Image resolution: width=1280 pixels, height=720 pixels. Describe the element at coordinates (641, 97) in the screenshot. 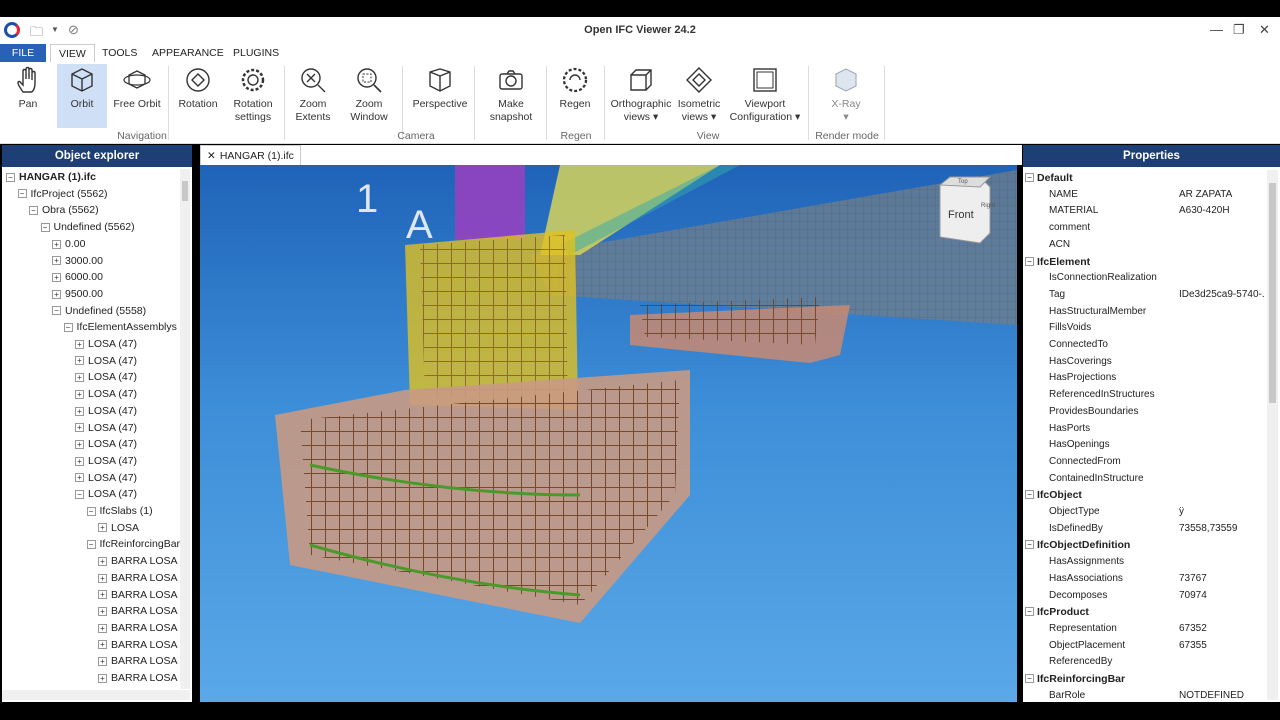

I see `orthographic-views-button: Orthographic views ▾` at that location.